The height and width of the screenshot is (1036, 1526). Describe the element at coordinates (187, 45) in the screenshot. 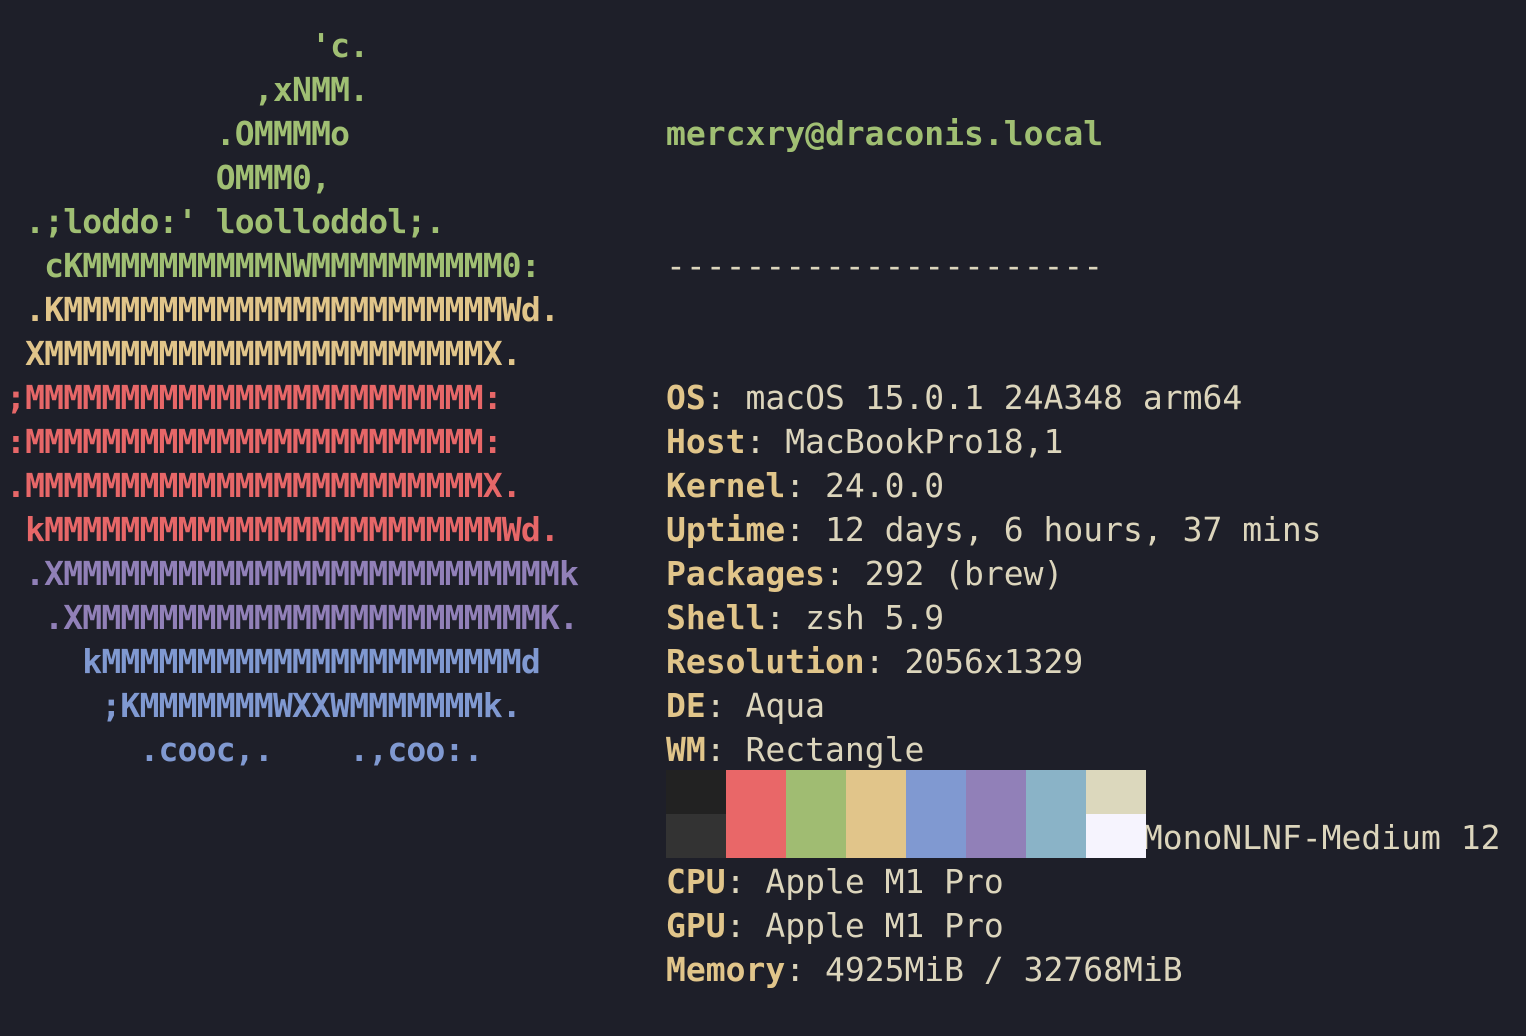

I see `logo-line: 'c.` at that location.